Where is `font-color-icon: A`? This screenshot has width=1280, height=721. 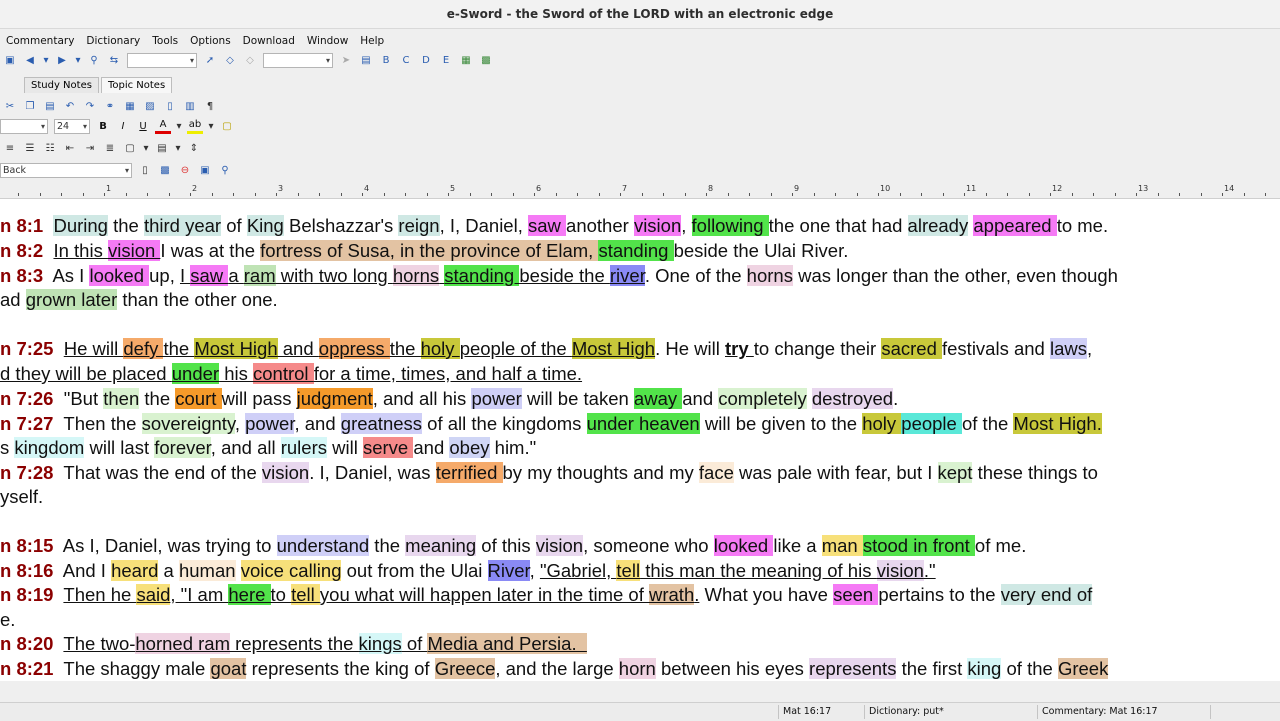 font-color-icon: A is located at coordinates (163, 126).